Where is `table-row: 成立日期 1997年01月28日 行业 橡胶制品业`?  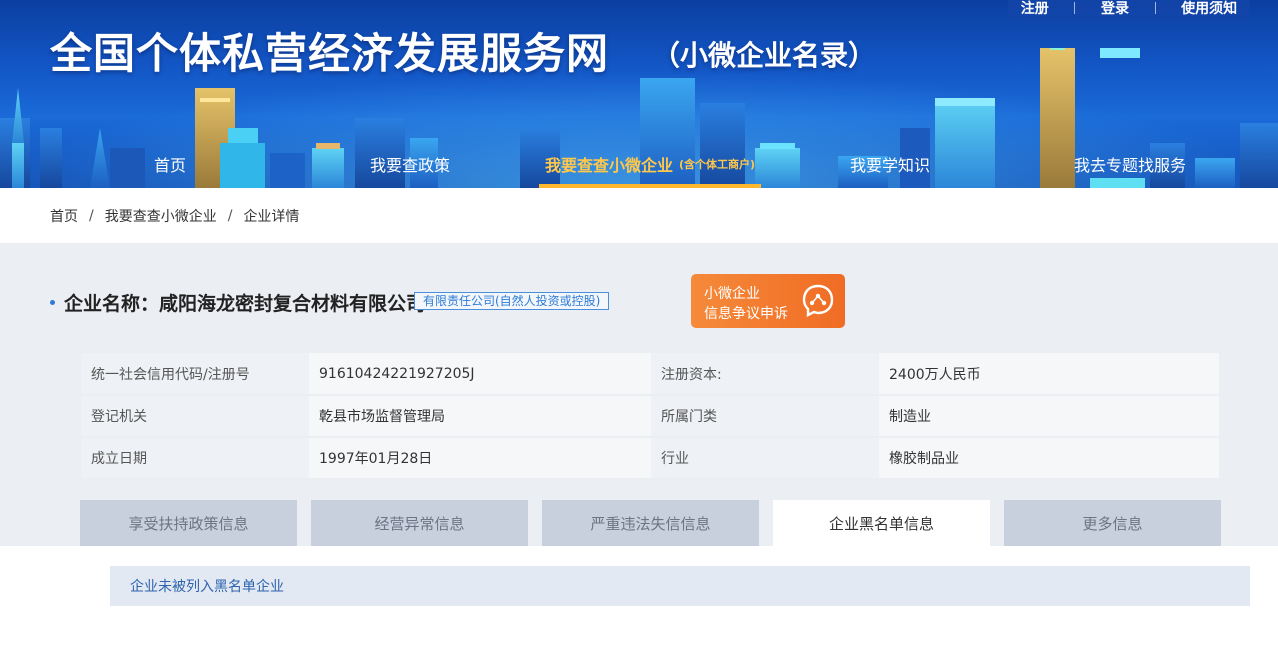
table-row: 成立日期 1997年01月28日 行业 橡胶制品业 is located at coordinates (650, 458).